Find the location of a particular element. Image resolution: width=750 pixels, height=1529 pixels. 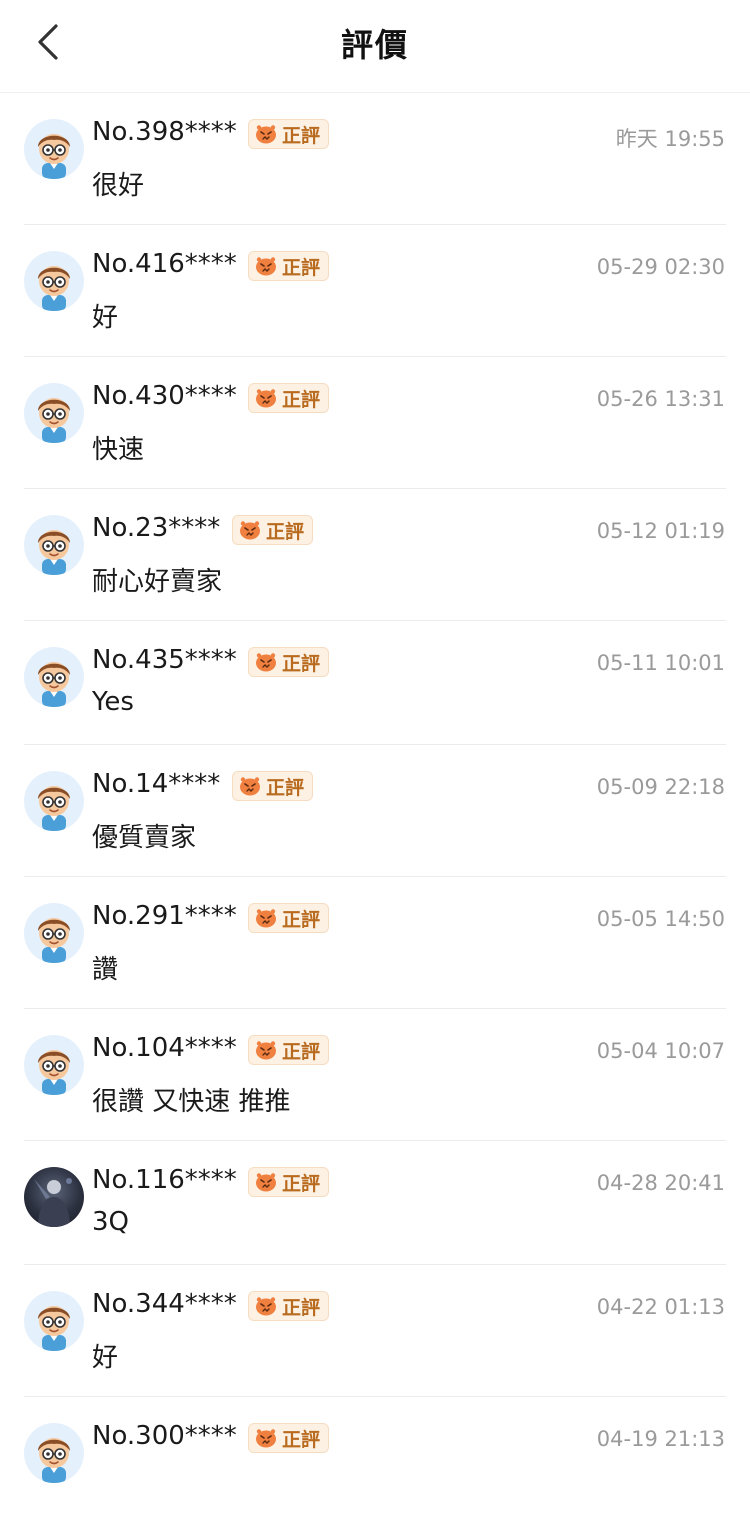

review-timestamp: 04-28 20:41 is located at coordinates (660, 1183).